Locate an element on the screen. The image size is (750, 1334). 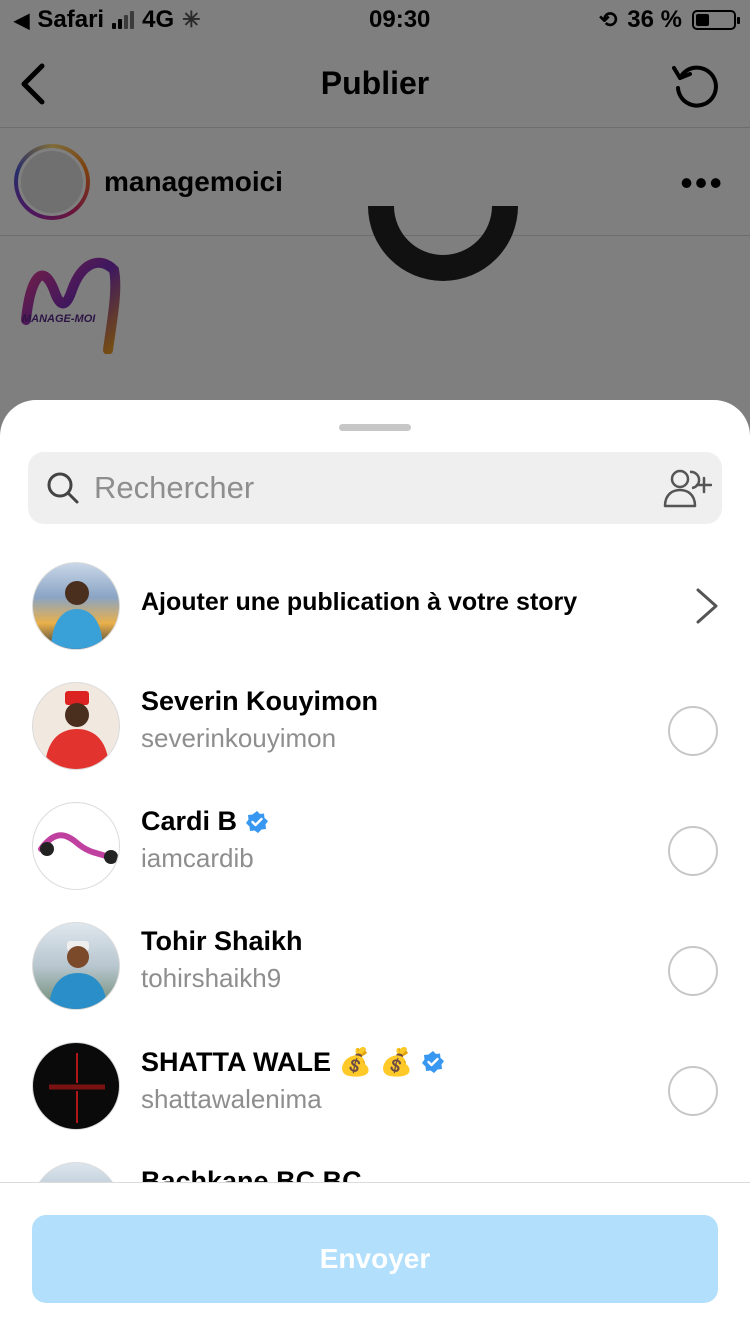
add-to-story-label: Ajouter une publication à votre story is located at coordinates (359, 602).